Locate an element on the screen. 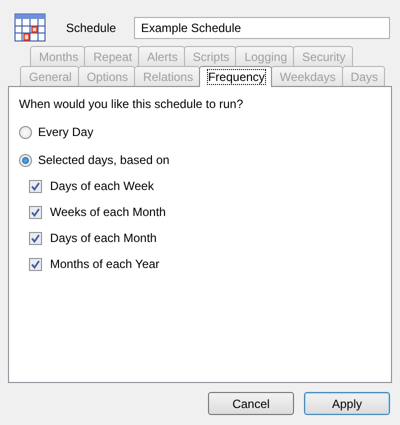 The width and height of the screenshot is (400, 425). tab: Logging is located at coordinates (264, 56).